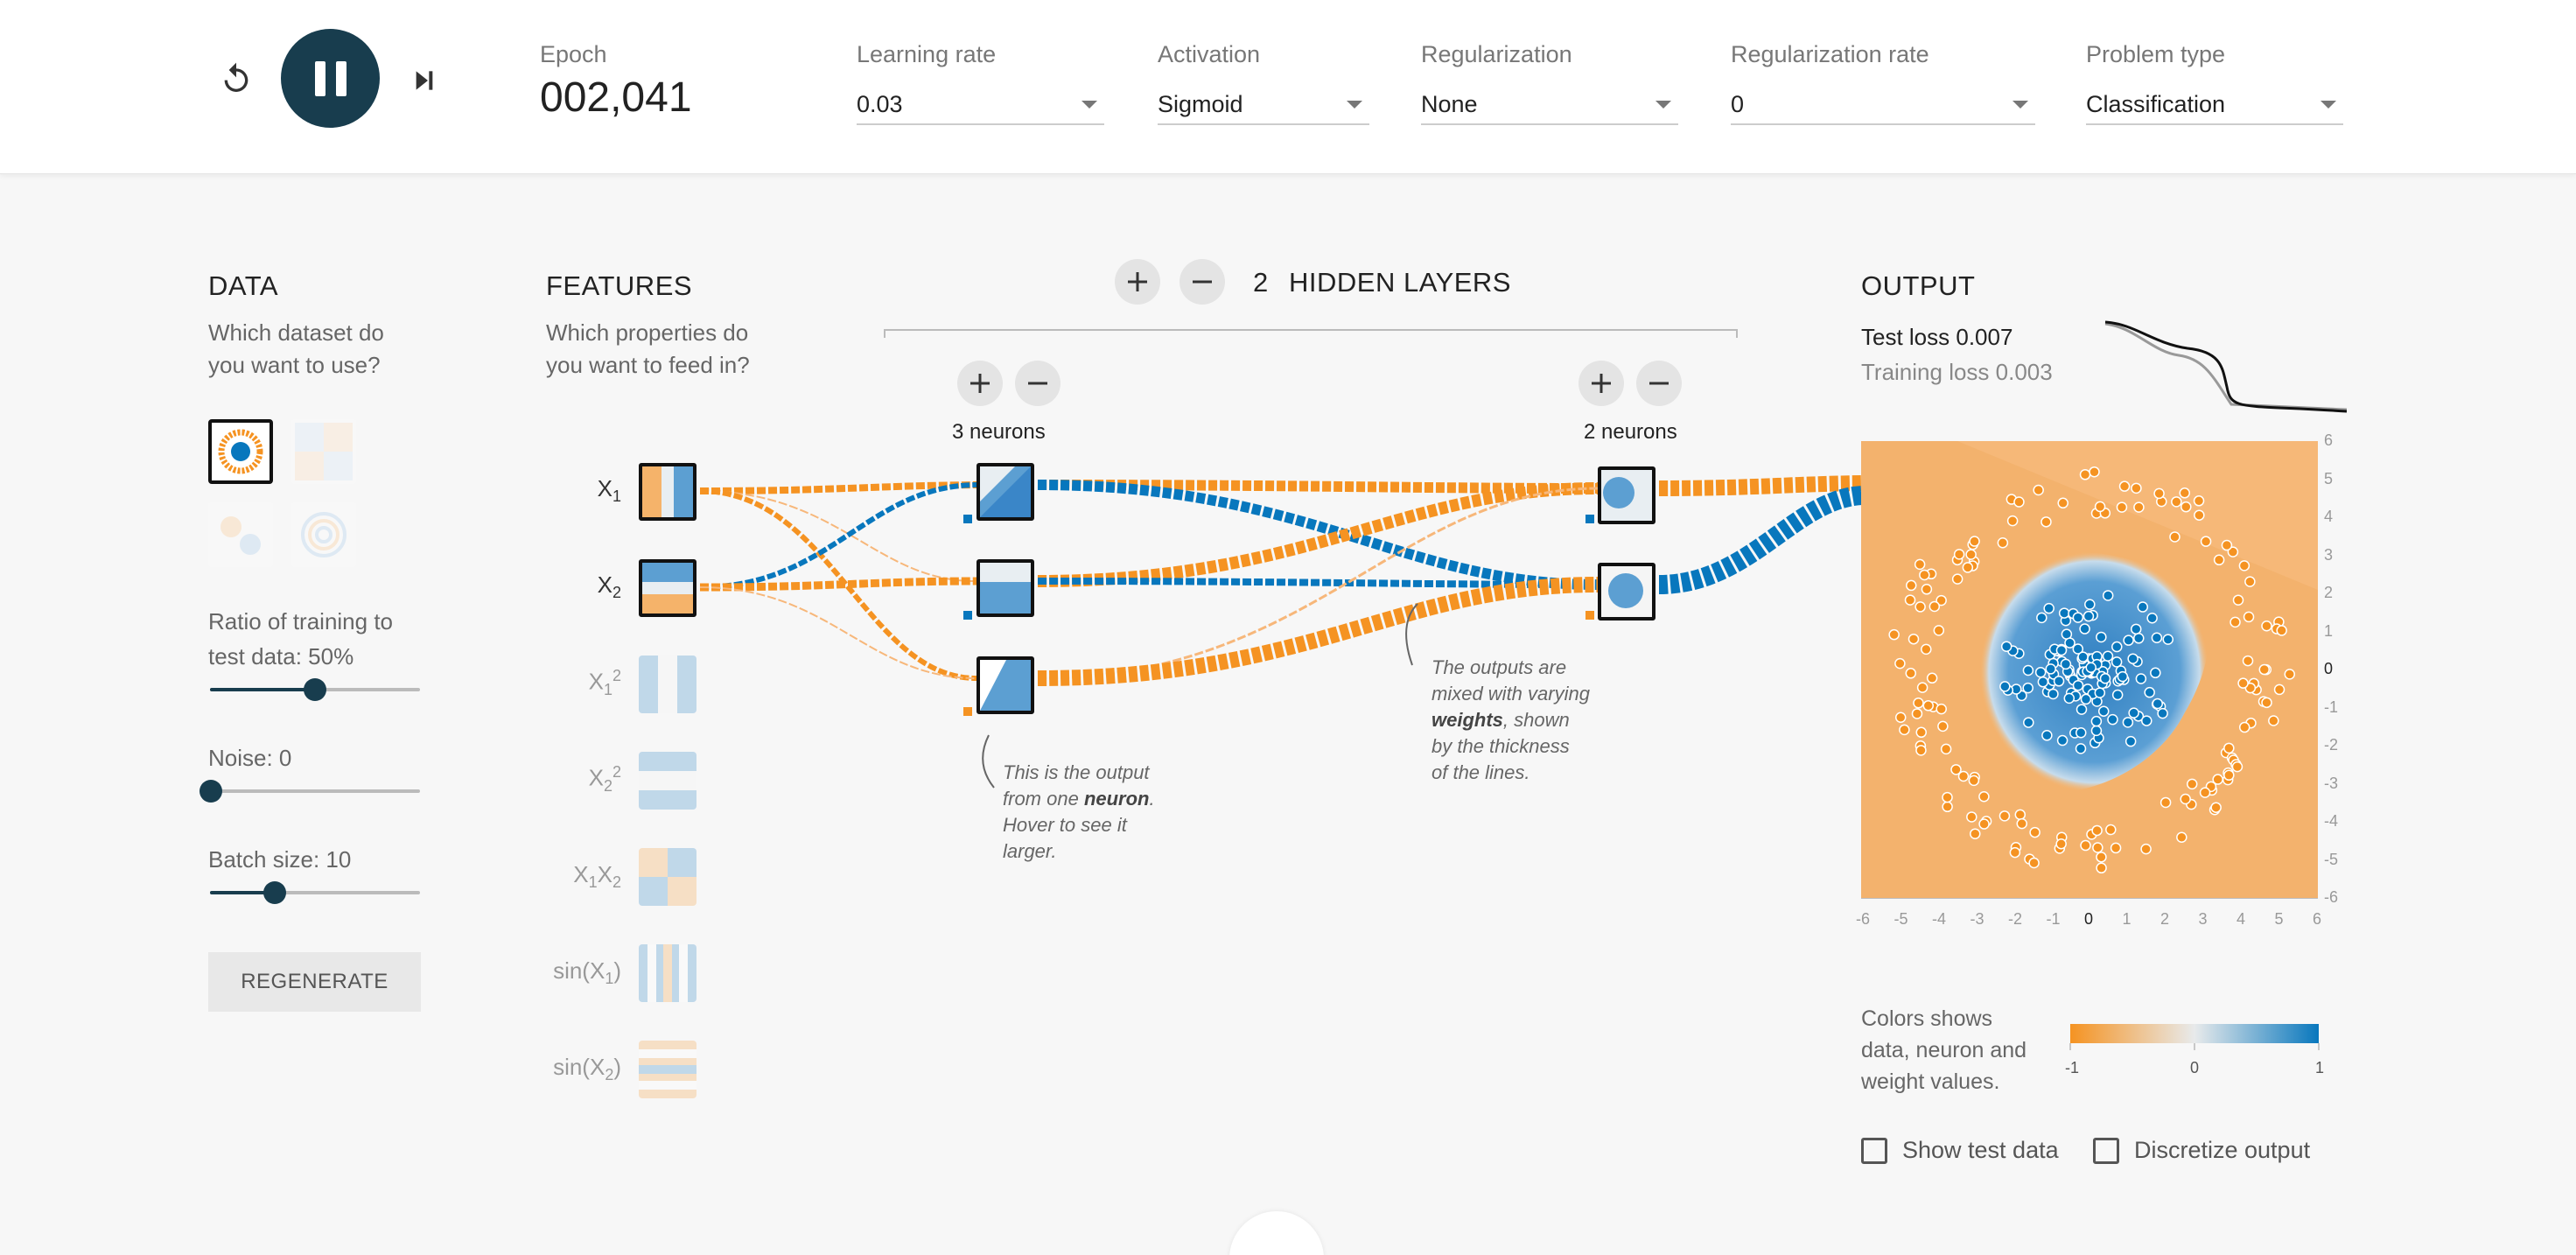  What do you see at coordinates (1960, 1150) in the screenshot?
I see `show-test-data-checkbox: Show test data` at bounding box center [1960, 1150].